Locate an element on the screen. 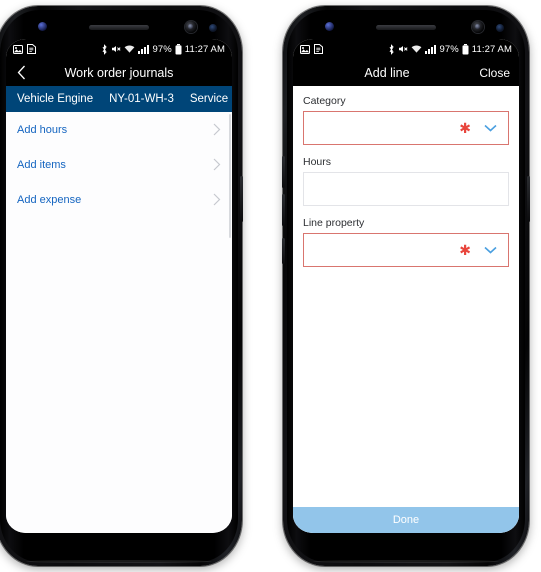 Image resolution: width=541 pixels, height=572 pixels. app-title-bar-left: Work order journals is located at coordinates (119, 72).